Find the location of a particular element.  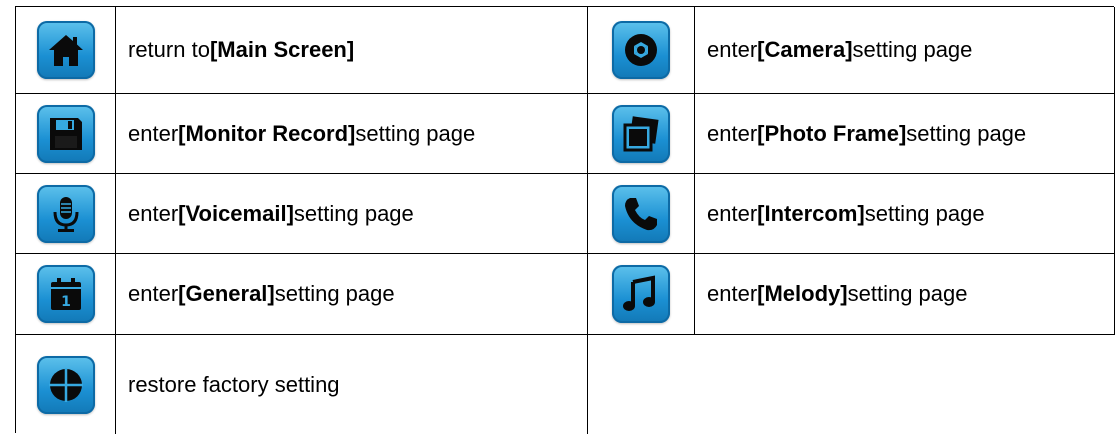

desc-target: [Voicemail] is located at coordinates (236, 213).